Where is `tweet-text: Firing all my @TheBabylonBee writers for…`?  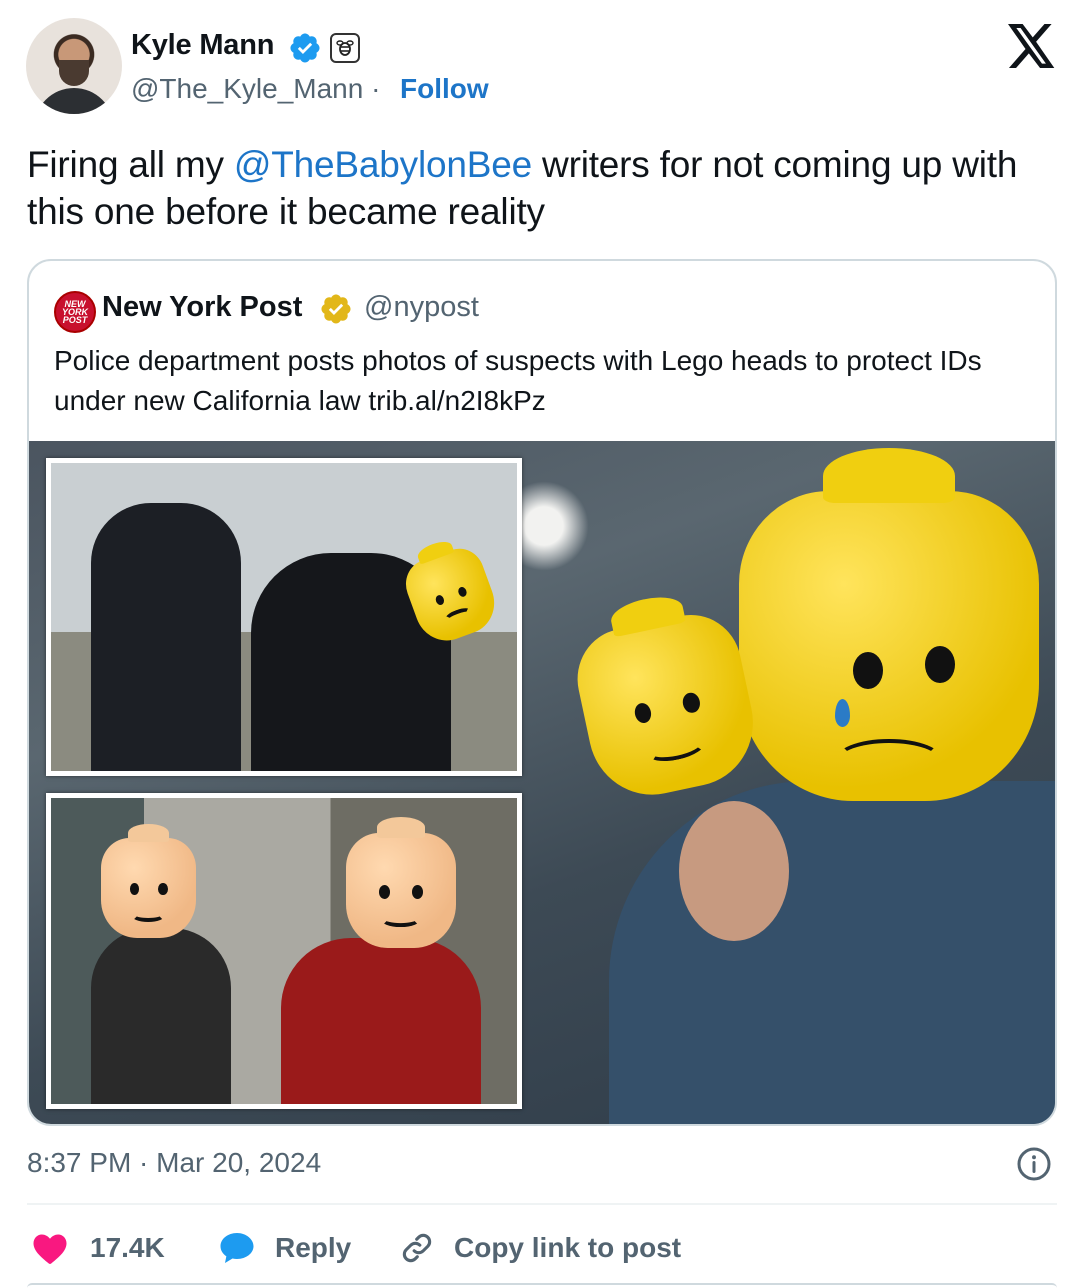 tweet-text: Firing all my @TheBabylonBee writers for… is located at coordinates (522, 188).